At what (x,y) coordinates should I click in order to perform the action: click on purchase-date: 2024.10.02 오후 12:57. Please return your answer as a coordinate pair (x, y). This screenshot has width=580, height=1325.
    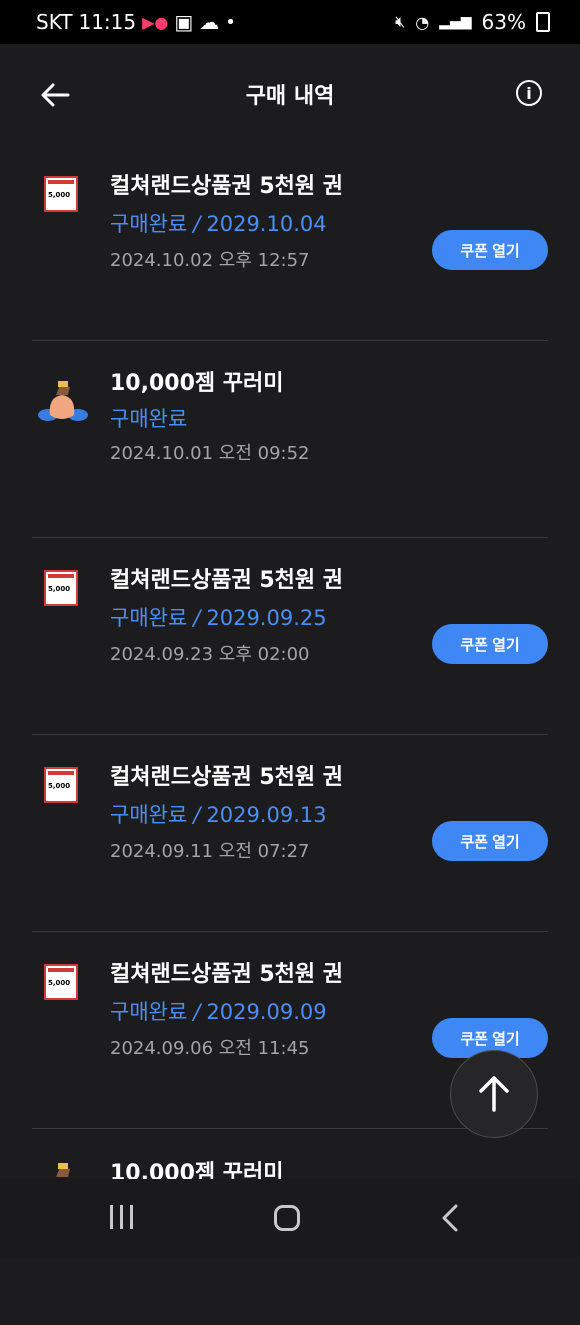
    Looking at the image, I should click on (210, 260).